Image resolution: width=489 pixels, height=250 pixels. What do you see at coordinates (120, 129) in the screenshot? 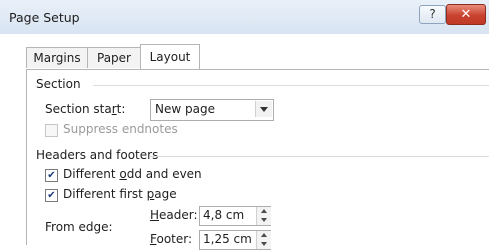
I see `suppress-endnotes-label: Suppress endnotes` at bounding box center [120, 129].